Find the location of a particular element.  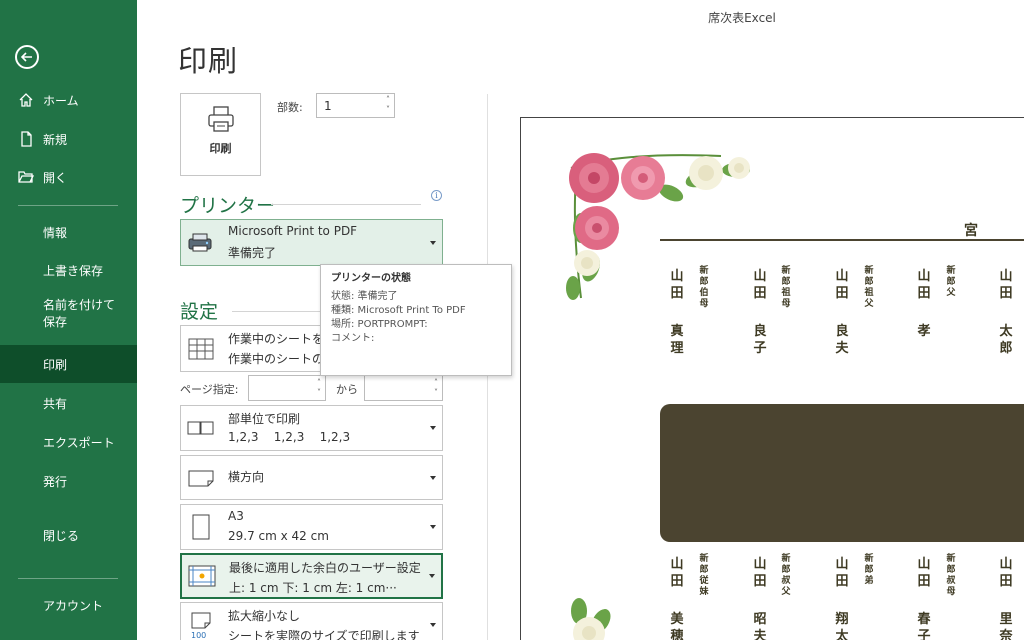

printer-status: 準備完了 is located at coordinates (252, 253).